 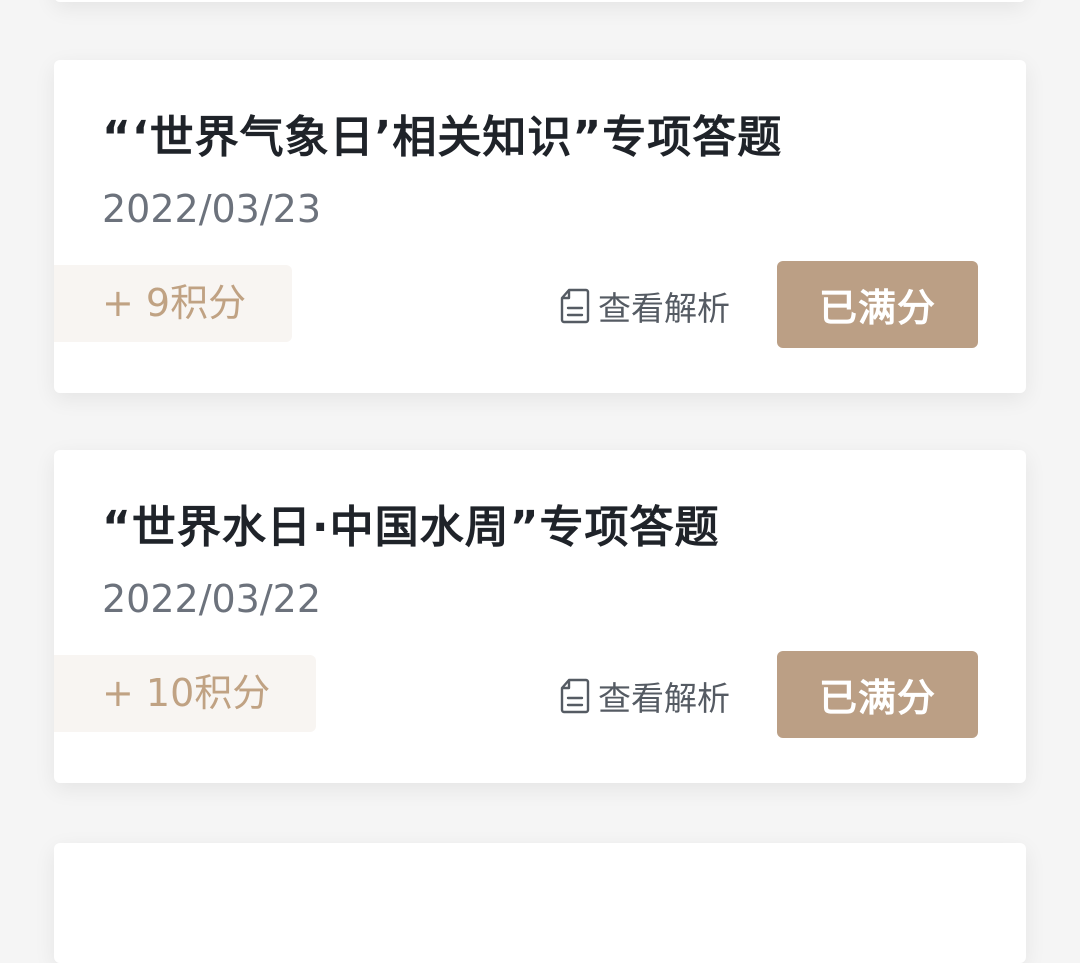 What do you see at coordinates (212, 599) in the screenshot?
I see `quiz-date: 2022/03/22` at bounding box center [212, 599].